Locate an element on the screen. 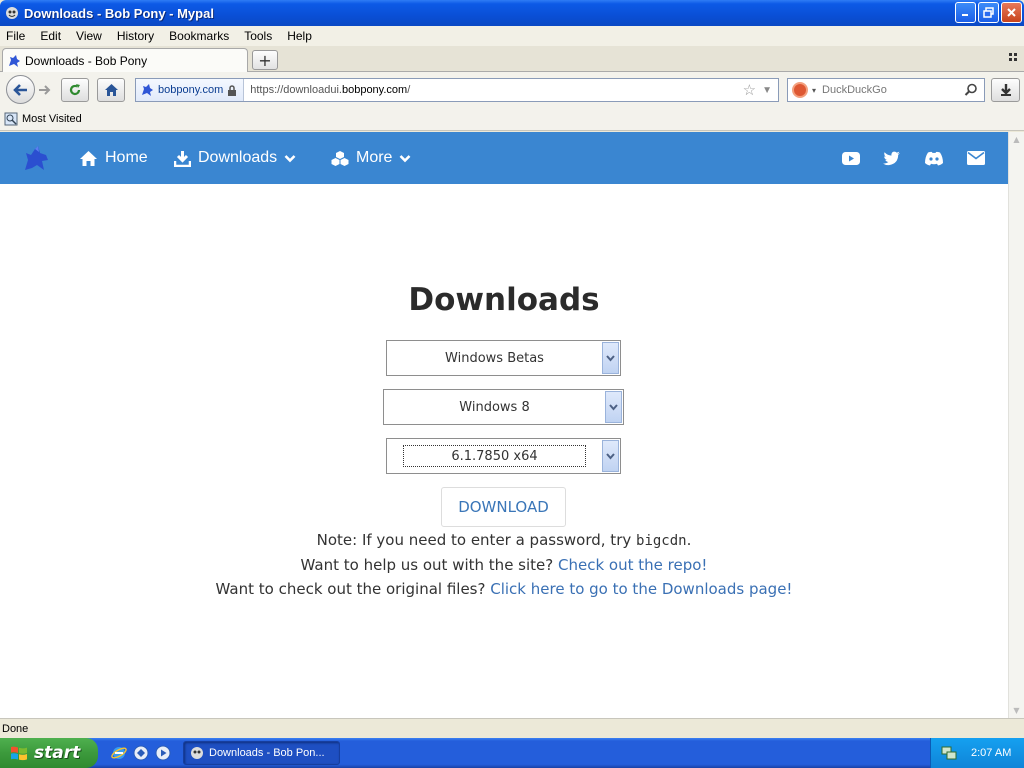 The image size is (1024, 768). nav-more: More is located at coordinates (371, 158).